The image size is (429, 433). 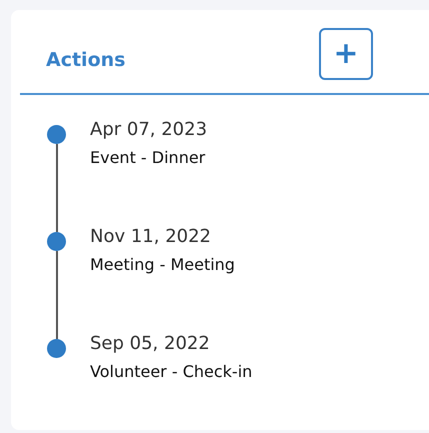 I want to click on action-date: Apr 07, 2023, so click(x=149, y=129).